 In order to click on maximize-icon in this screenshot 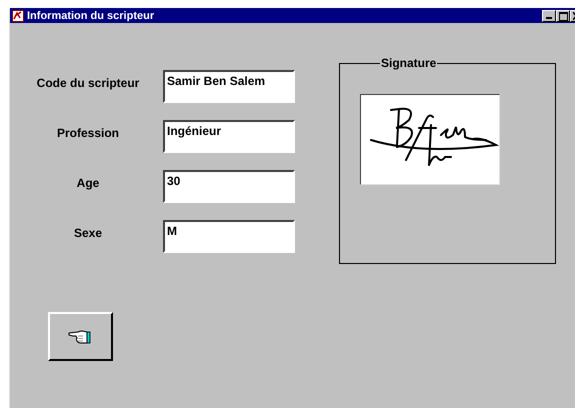, I will do `click(563, 16)`.